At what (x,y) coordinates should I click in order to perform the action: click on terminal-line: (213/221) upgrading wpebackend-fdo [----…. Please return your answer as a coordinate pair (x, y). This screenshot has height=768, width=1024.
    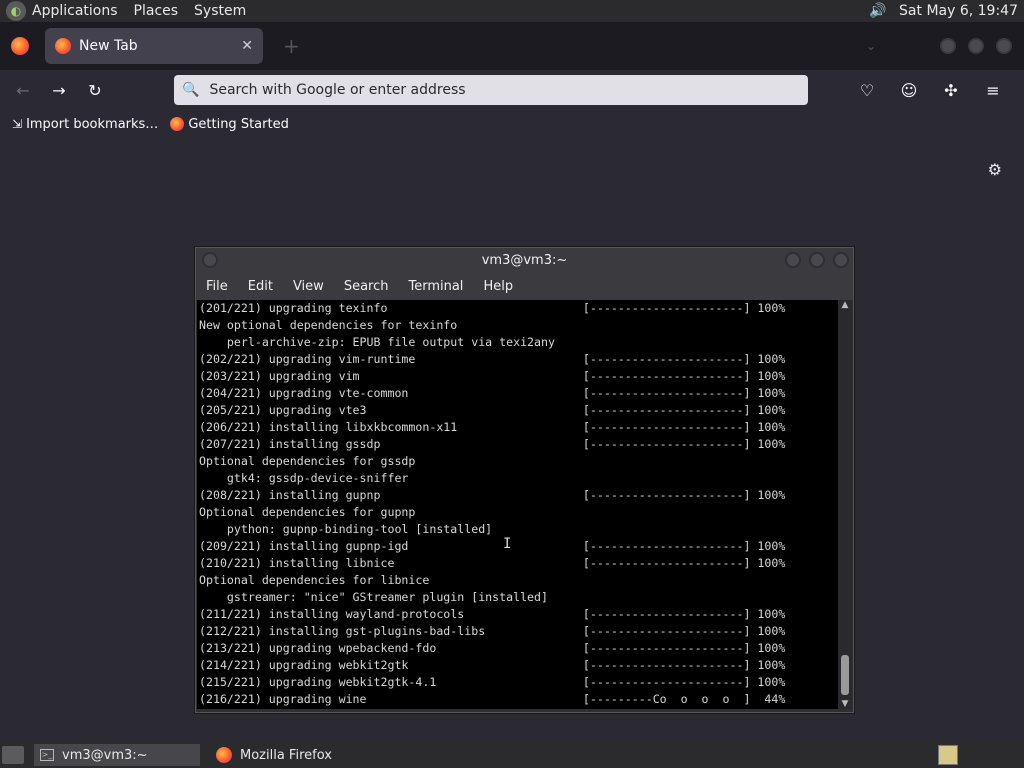
    Looking at the image, I should click on (492, 648).